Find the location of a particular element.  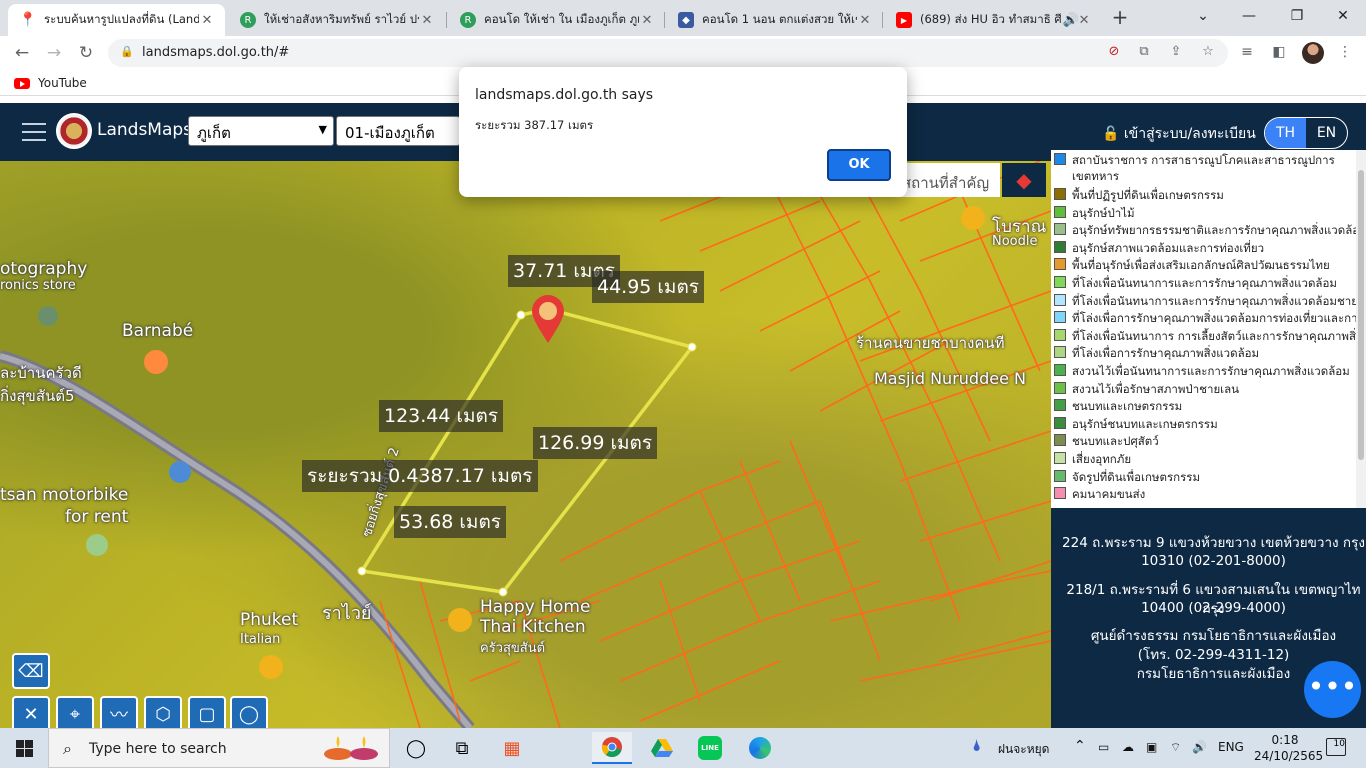

search-highlight-icon is located at coordinates (351, 748).